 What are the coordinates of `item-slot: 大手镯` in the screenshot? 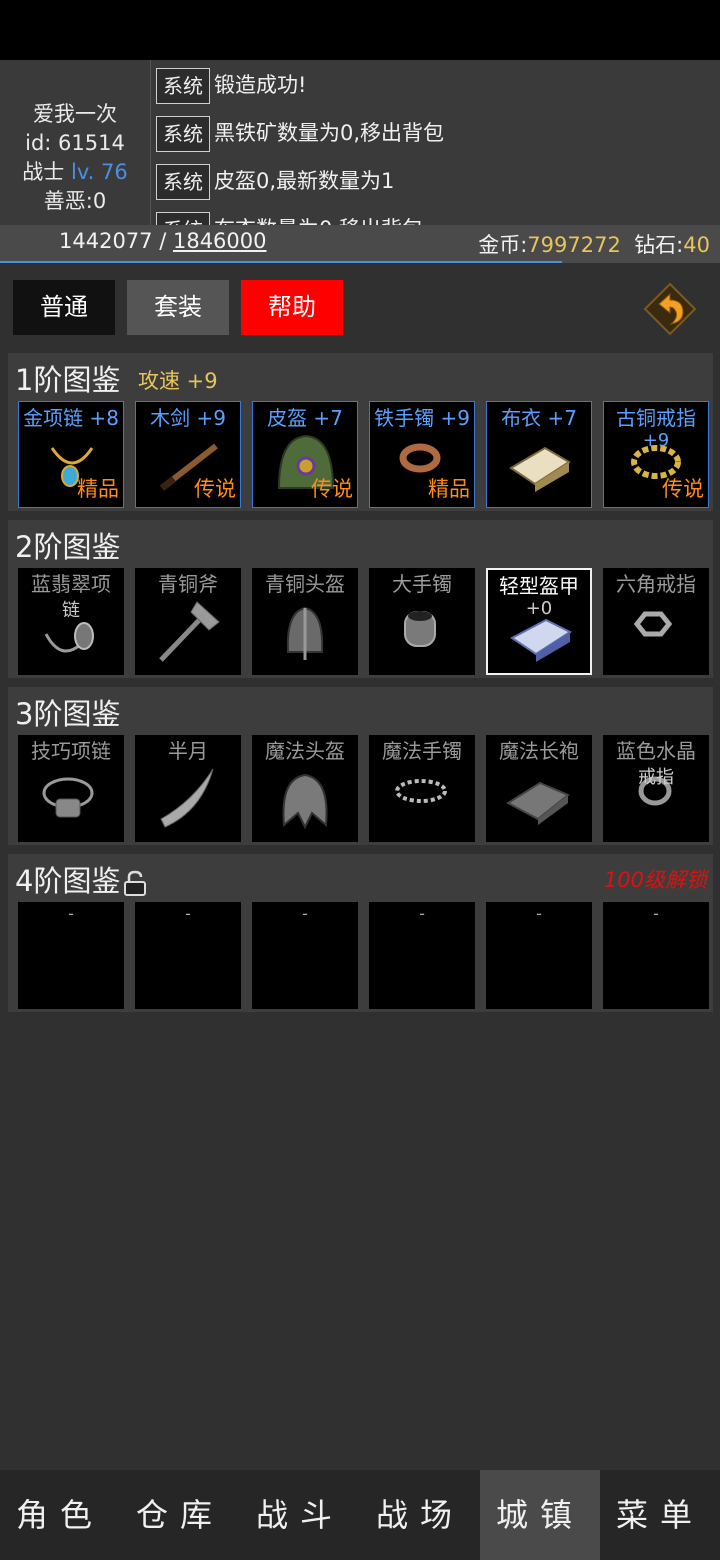 It's located at (422, 621).